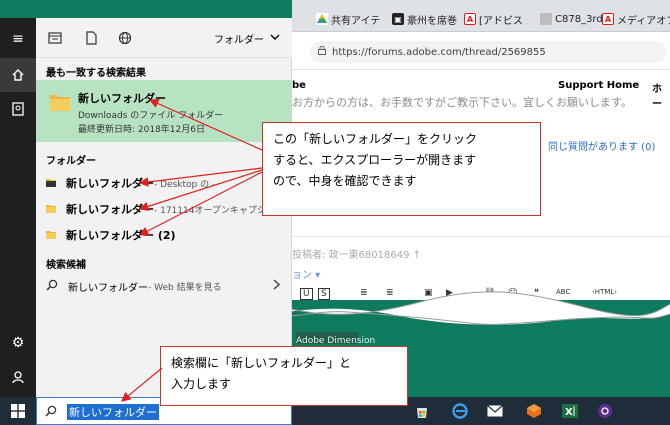 The width and height of the screenshot is (670, 425). Describe the element at coordinates (122, 98) in the screenshot. I see `best-match-name: 新しいフォルダー` at that location.